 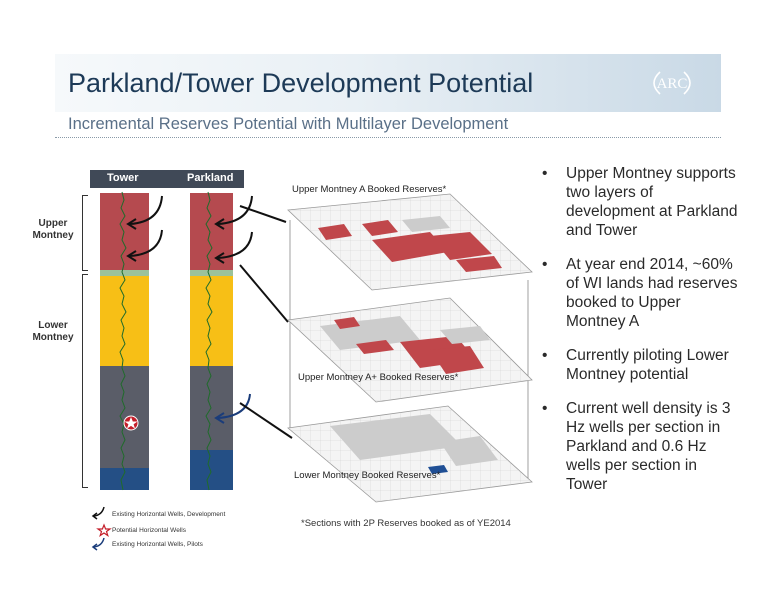 I want to click on map-label-lower: Lower Montney Booked Reserves*, so click(x=367, y=475).